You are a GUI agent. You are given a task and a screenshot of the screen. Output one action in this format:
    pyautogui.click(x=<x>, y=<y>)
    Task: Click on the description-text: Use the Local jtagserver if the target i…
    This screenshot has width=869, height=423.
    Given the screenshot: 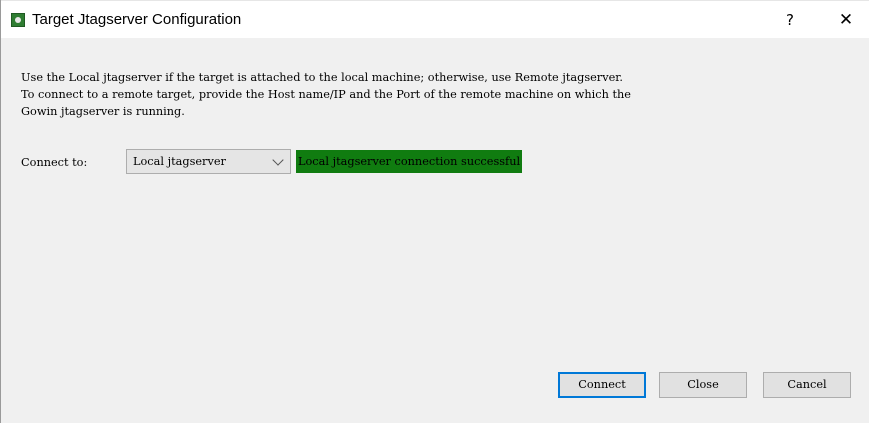 What is the action you would take?
    pyautogui.click(x=441, y=94)
    